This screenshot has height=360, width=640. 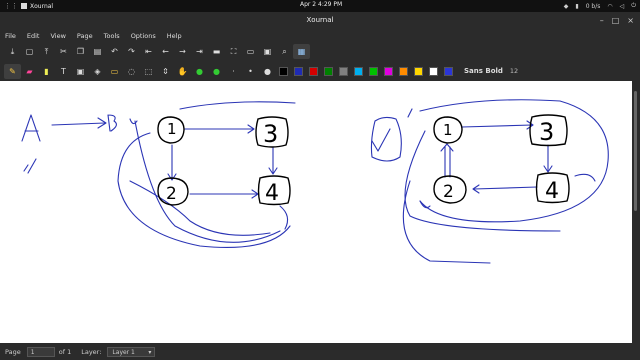 I want to click on battery-icon: ▮, so click(x=576, y=6).